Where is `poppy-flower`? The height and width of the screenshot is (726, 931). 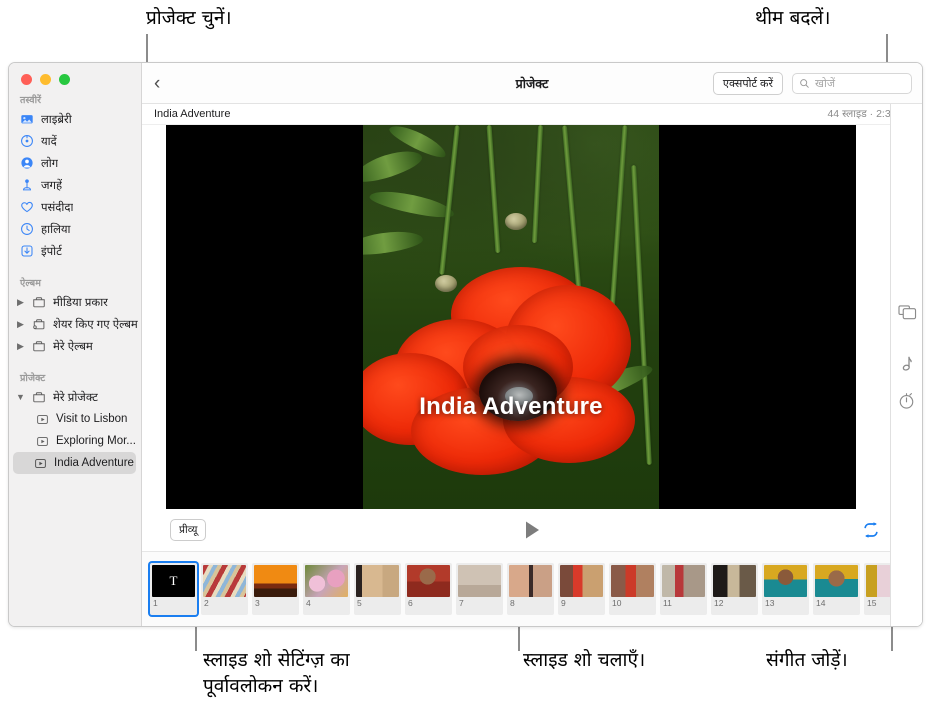 poppy-flower is located at coordinates (509, 372).